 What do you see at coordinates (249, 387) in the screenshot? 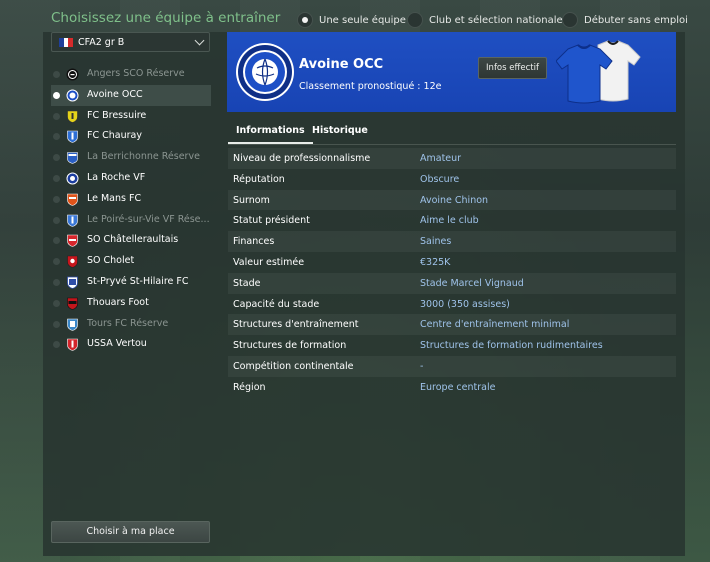
I see `info-label: Région` at bounding box center [249, 387].